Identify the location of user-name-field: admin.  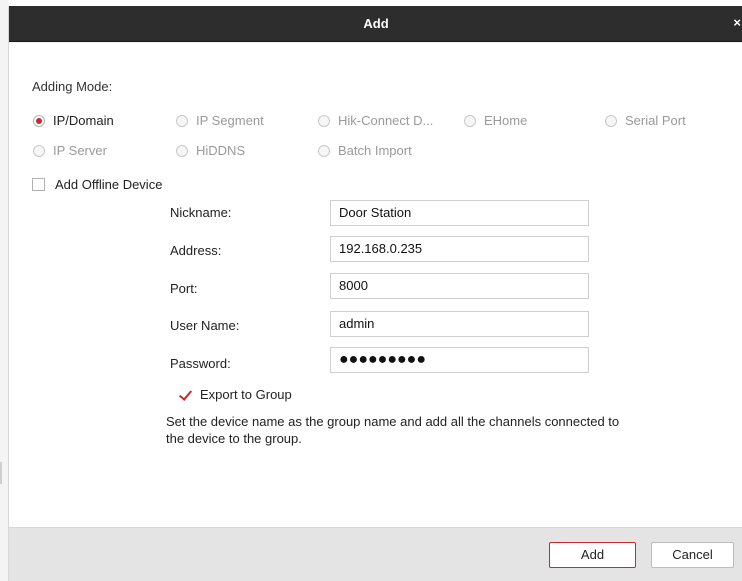
(459, 324).